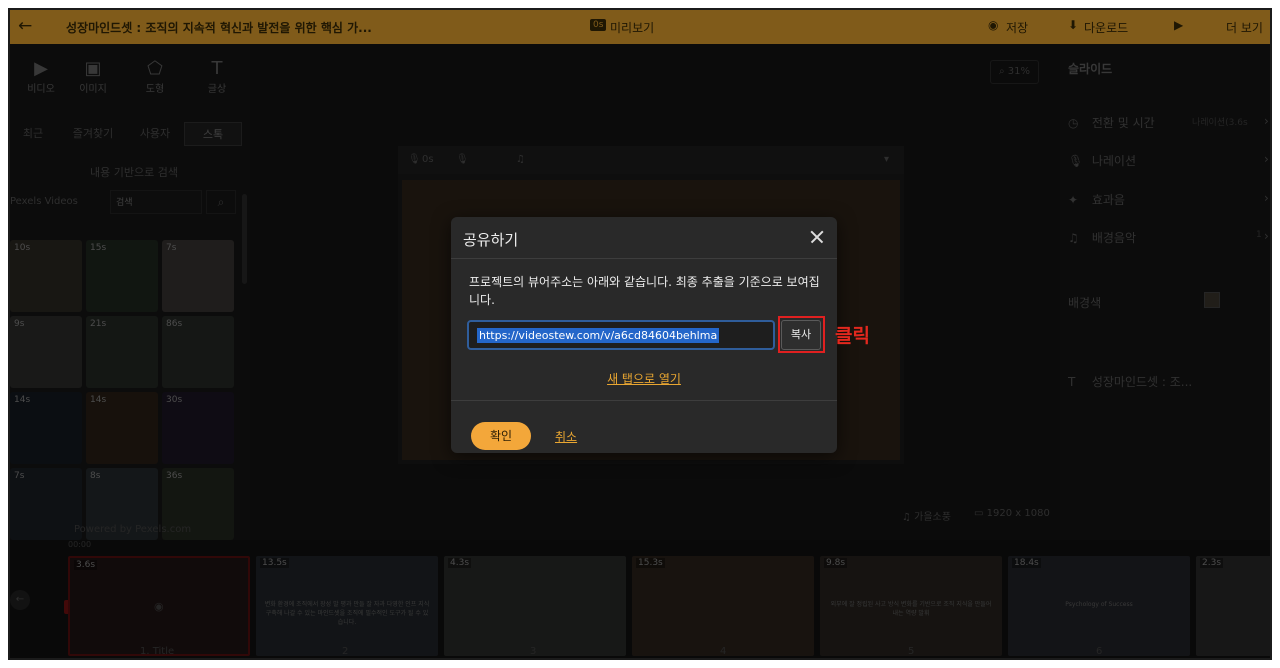  I want to click on confirm-button: 확인, so click(501, 436).